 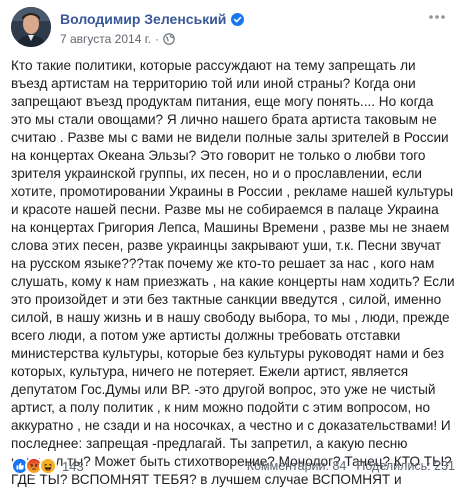 What do you see at coordinates (437, 17) in the screenshot?
I see `more-horizontal-icon` at bounding box center [437, 17].